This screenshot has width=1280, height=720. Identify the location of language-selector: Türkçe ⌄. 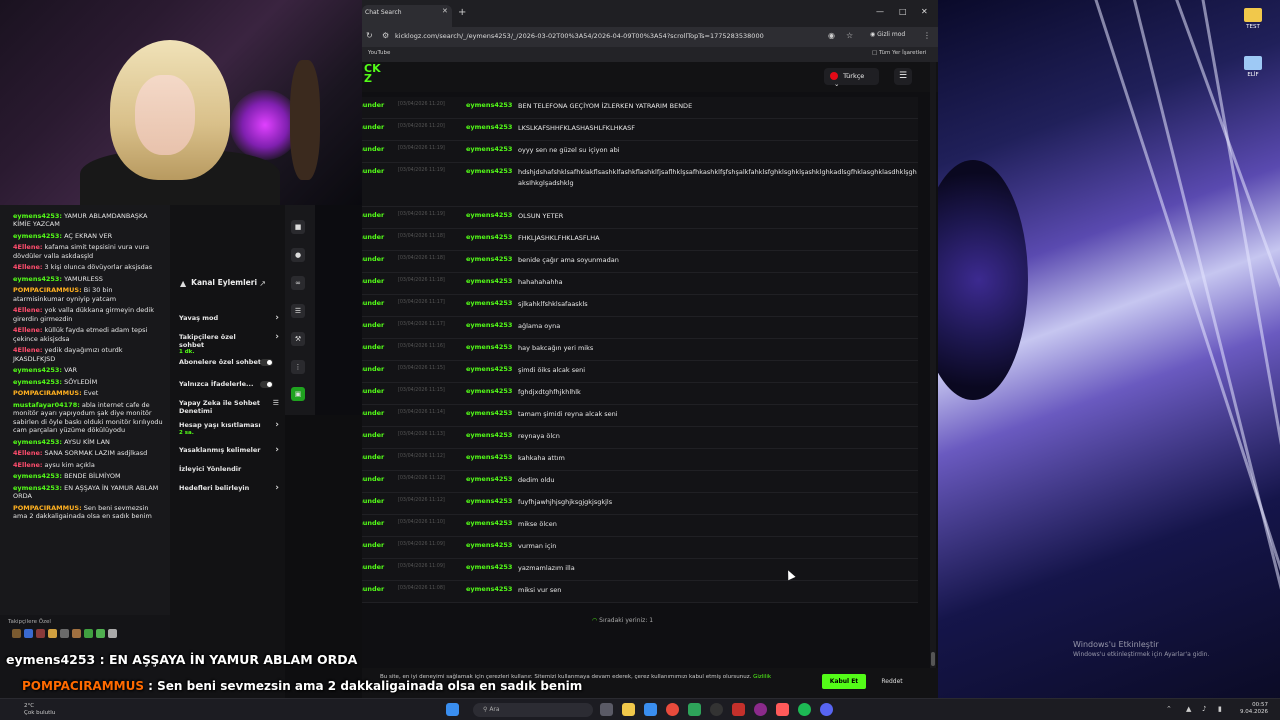
(851, 78).